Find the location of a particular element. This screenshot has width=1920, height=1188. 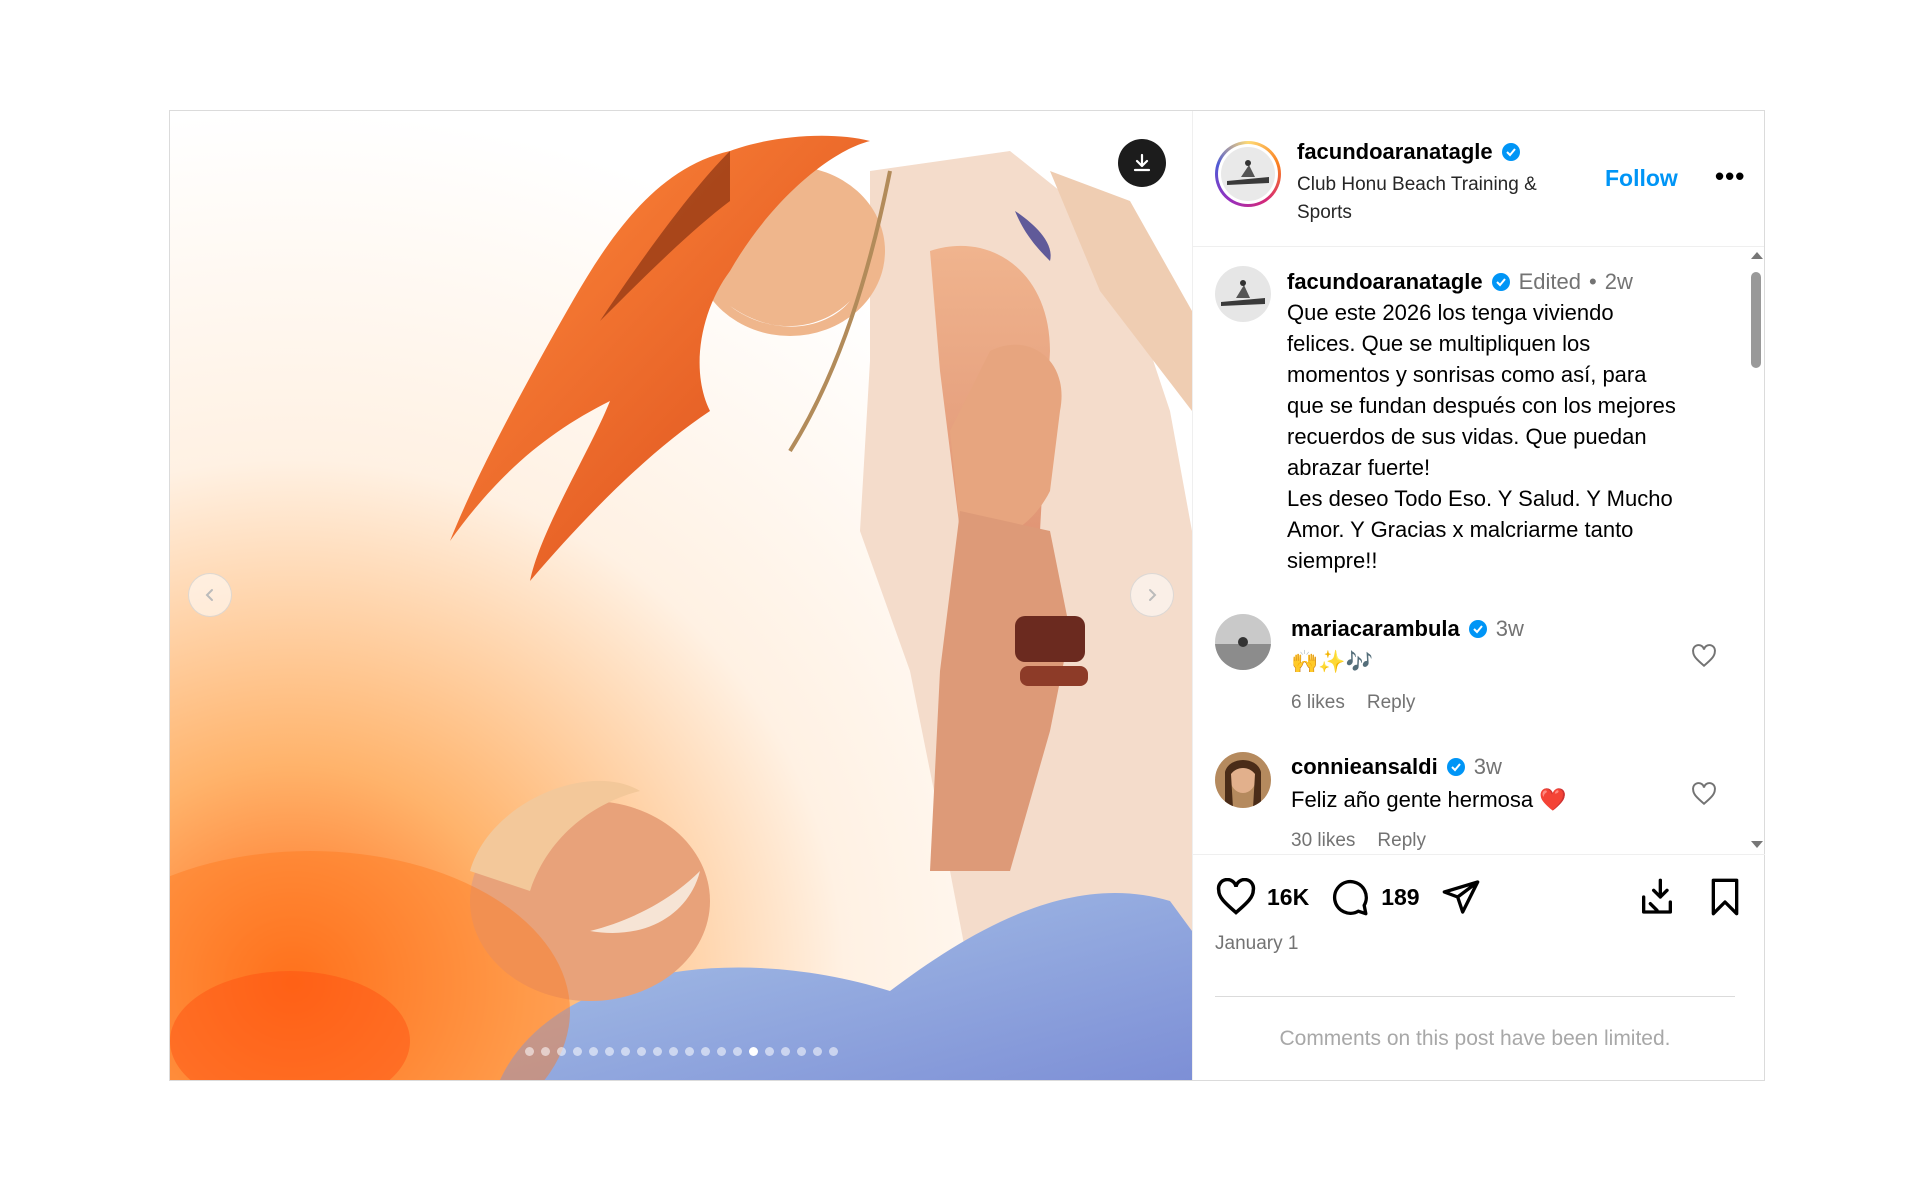

author-username-row: facundoaranatagle is located at coordinates (1432, 152).